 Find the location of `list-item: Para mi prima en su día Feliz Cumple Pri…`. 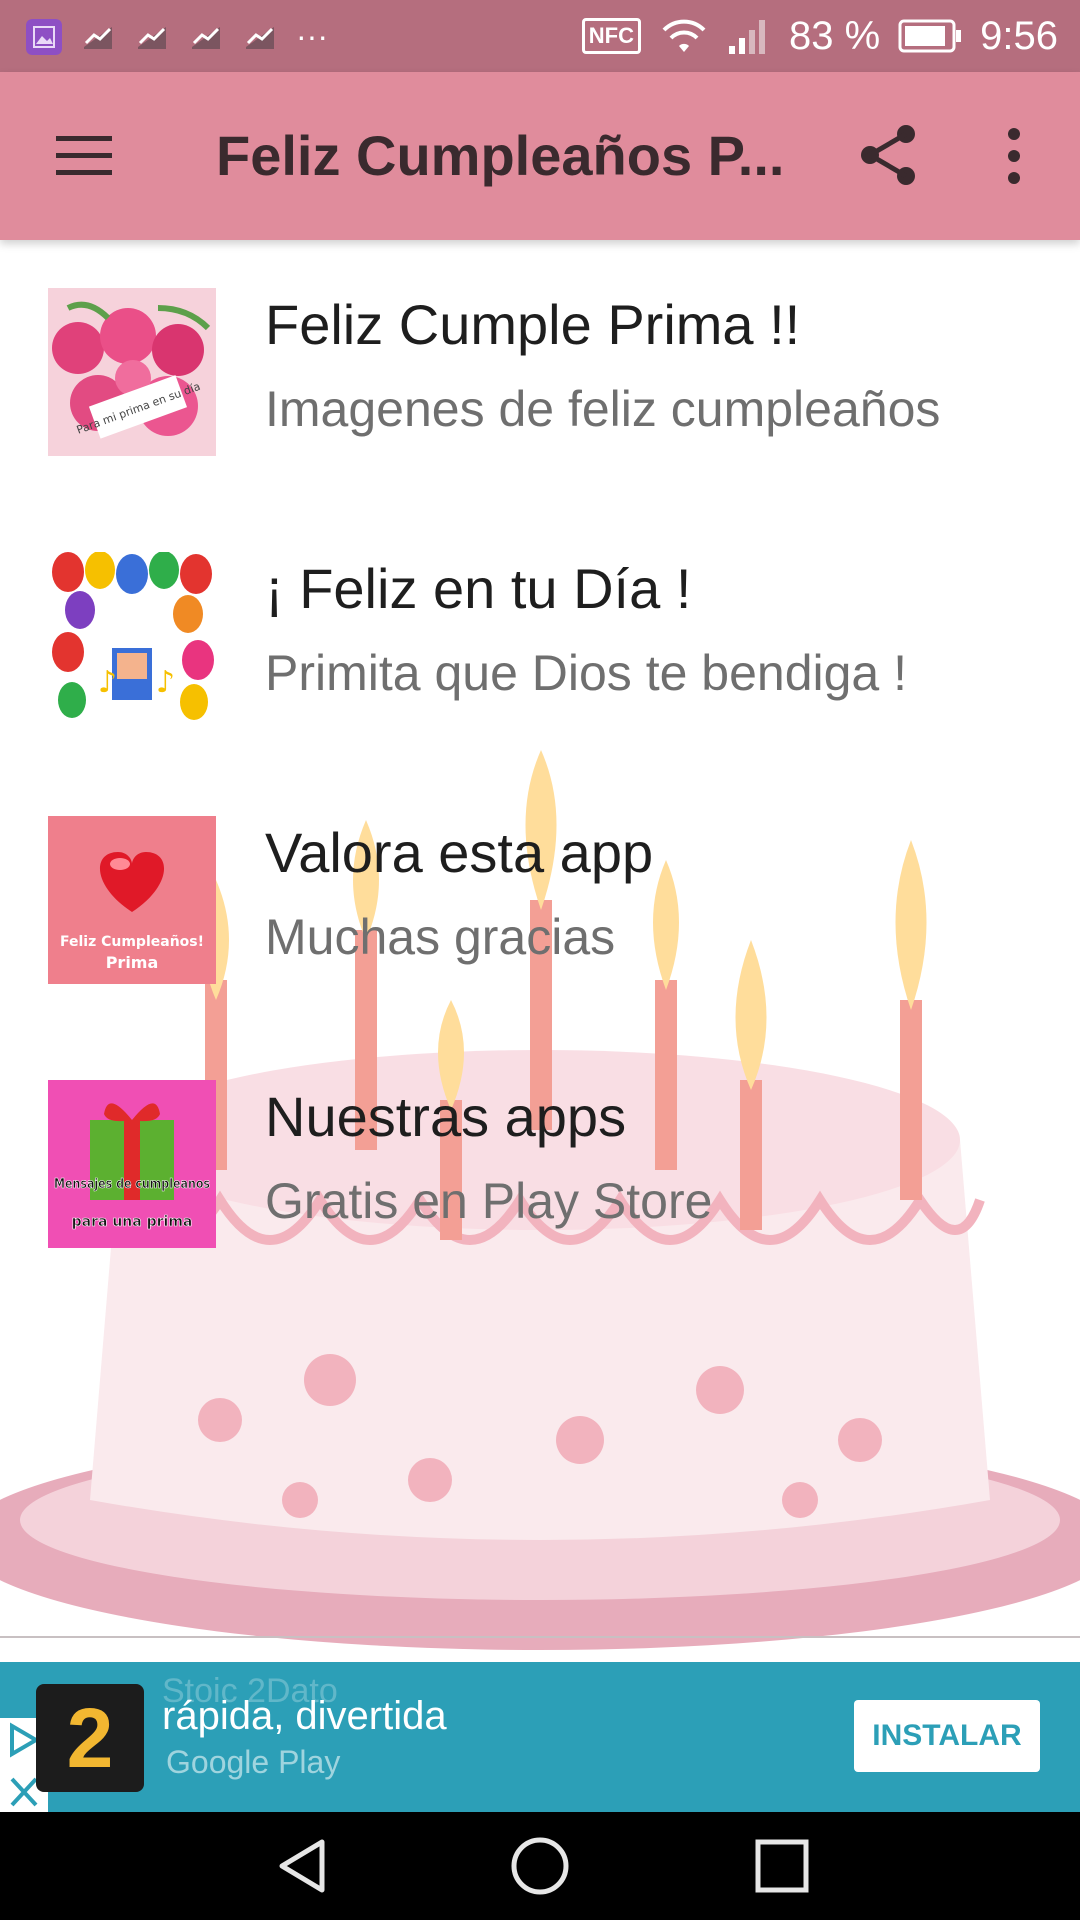

list-item: Para mi prima en su día Feliz Cumple Pri… is located at coordinates (540, 372).